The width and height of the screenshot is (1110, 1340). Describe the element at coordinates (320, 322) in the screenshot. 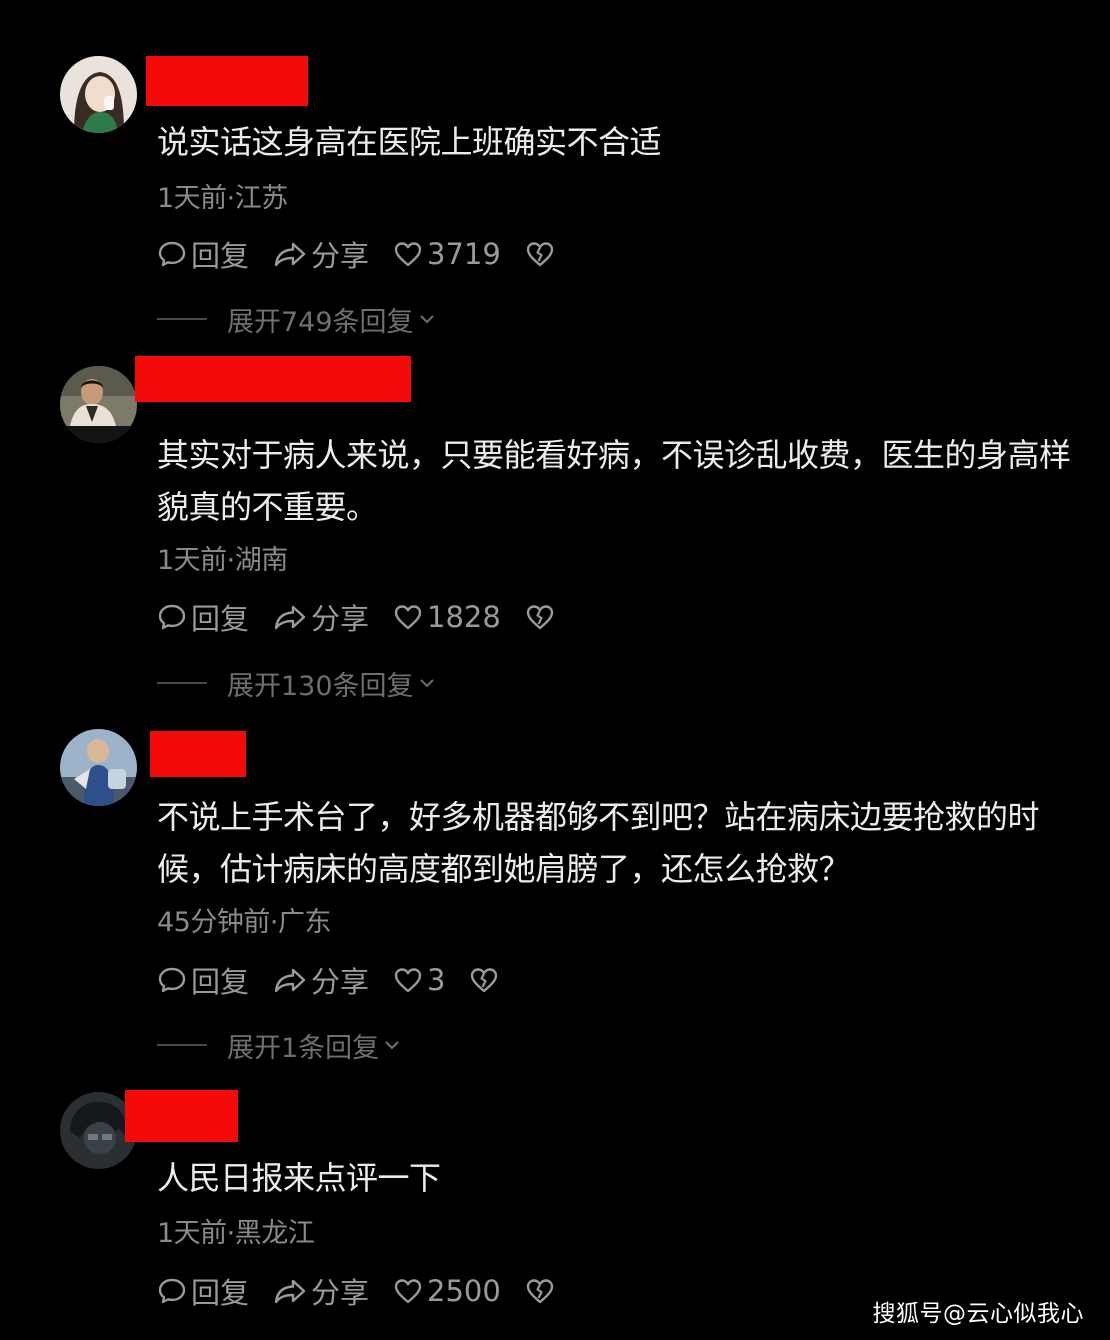

I see `expand-replies-label: 展开749条回复` at that location.